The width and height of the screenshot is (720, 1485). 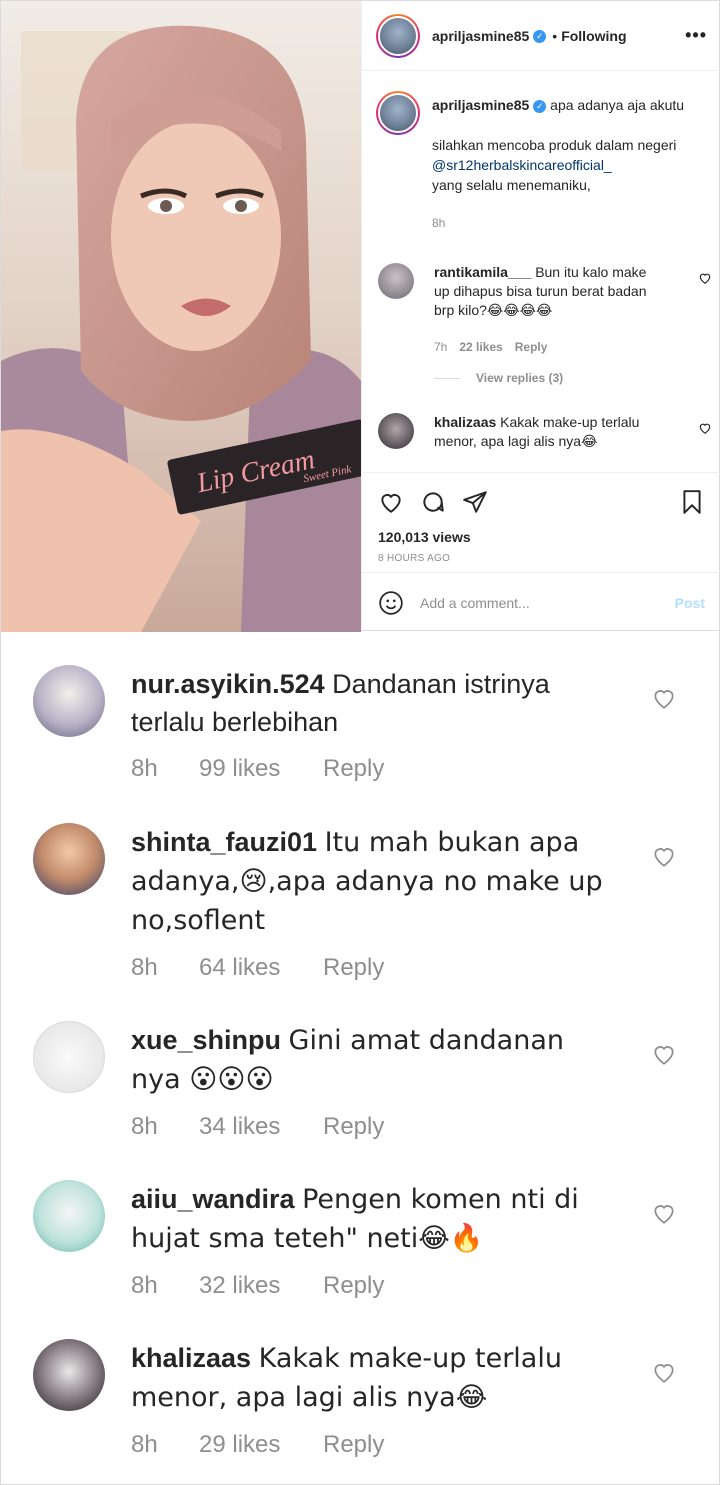 What do you see at coordinates (541, 602) in the screenshot?
I see `add-comment-bar: Add a comment... Post` at bounding box center [541, 602].